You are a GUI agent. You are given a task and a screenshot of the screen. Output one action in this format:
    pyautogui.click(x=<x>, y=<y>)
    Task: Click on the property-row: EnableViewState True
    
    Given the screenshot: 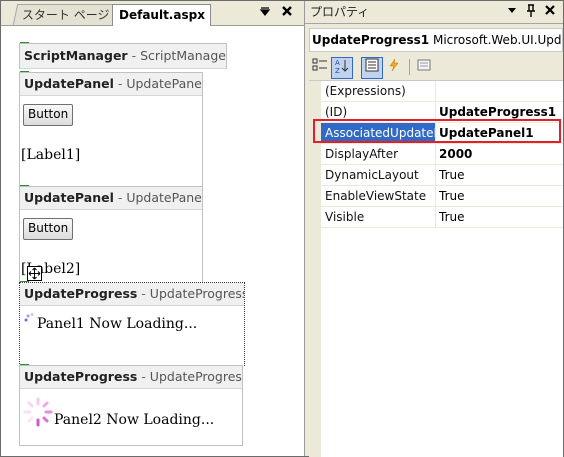 What is the action you would take?
    pyautogui.click(x=442, y=196)
    